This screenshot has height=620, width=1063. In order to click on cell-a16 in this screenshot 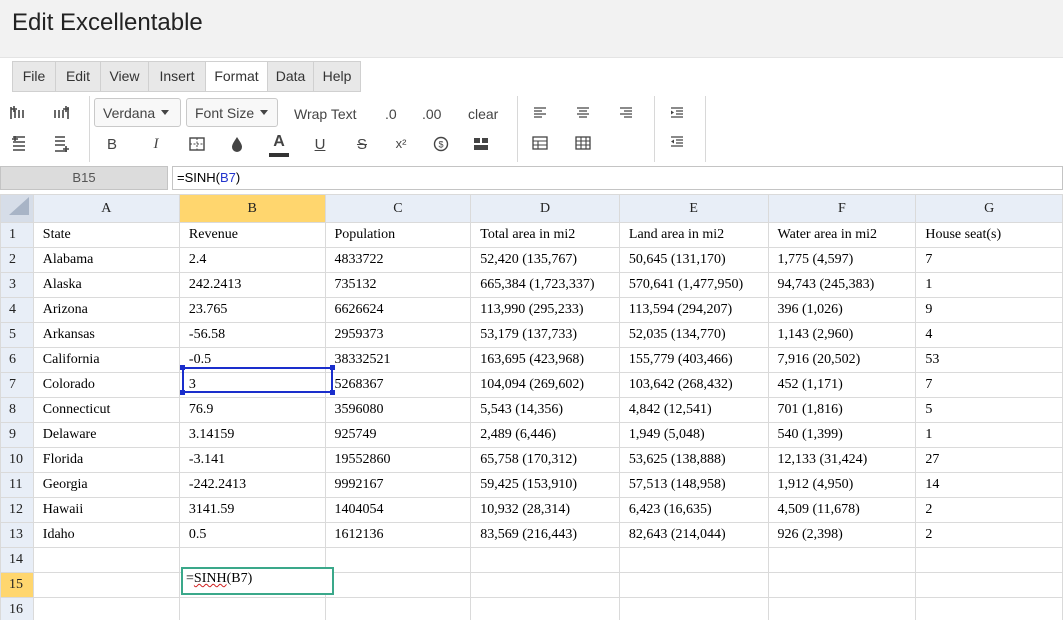, I will do `click(106, 608)`.